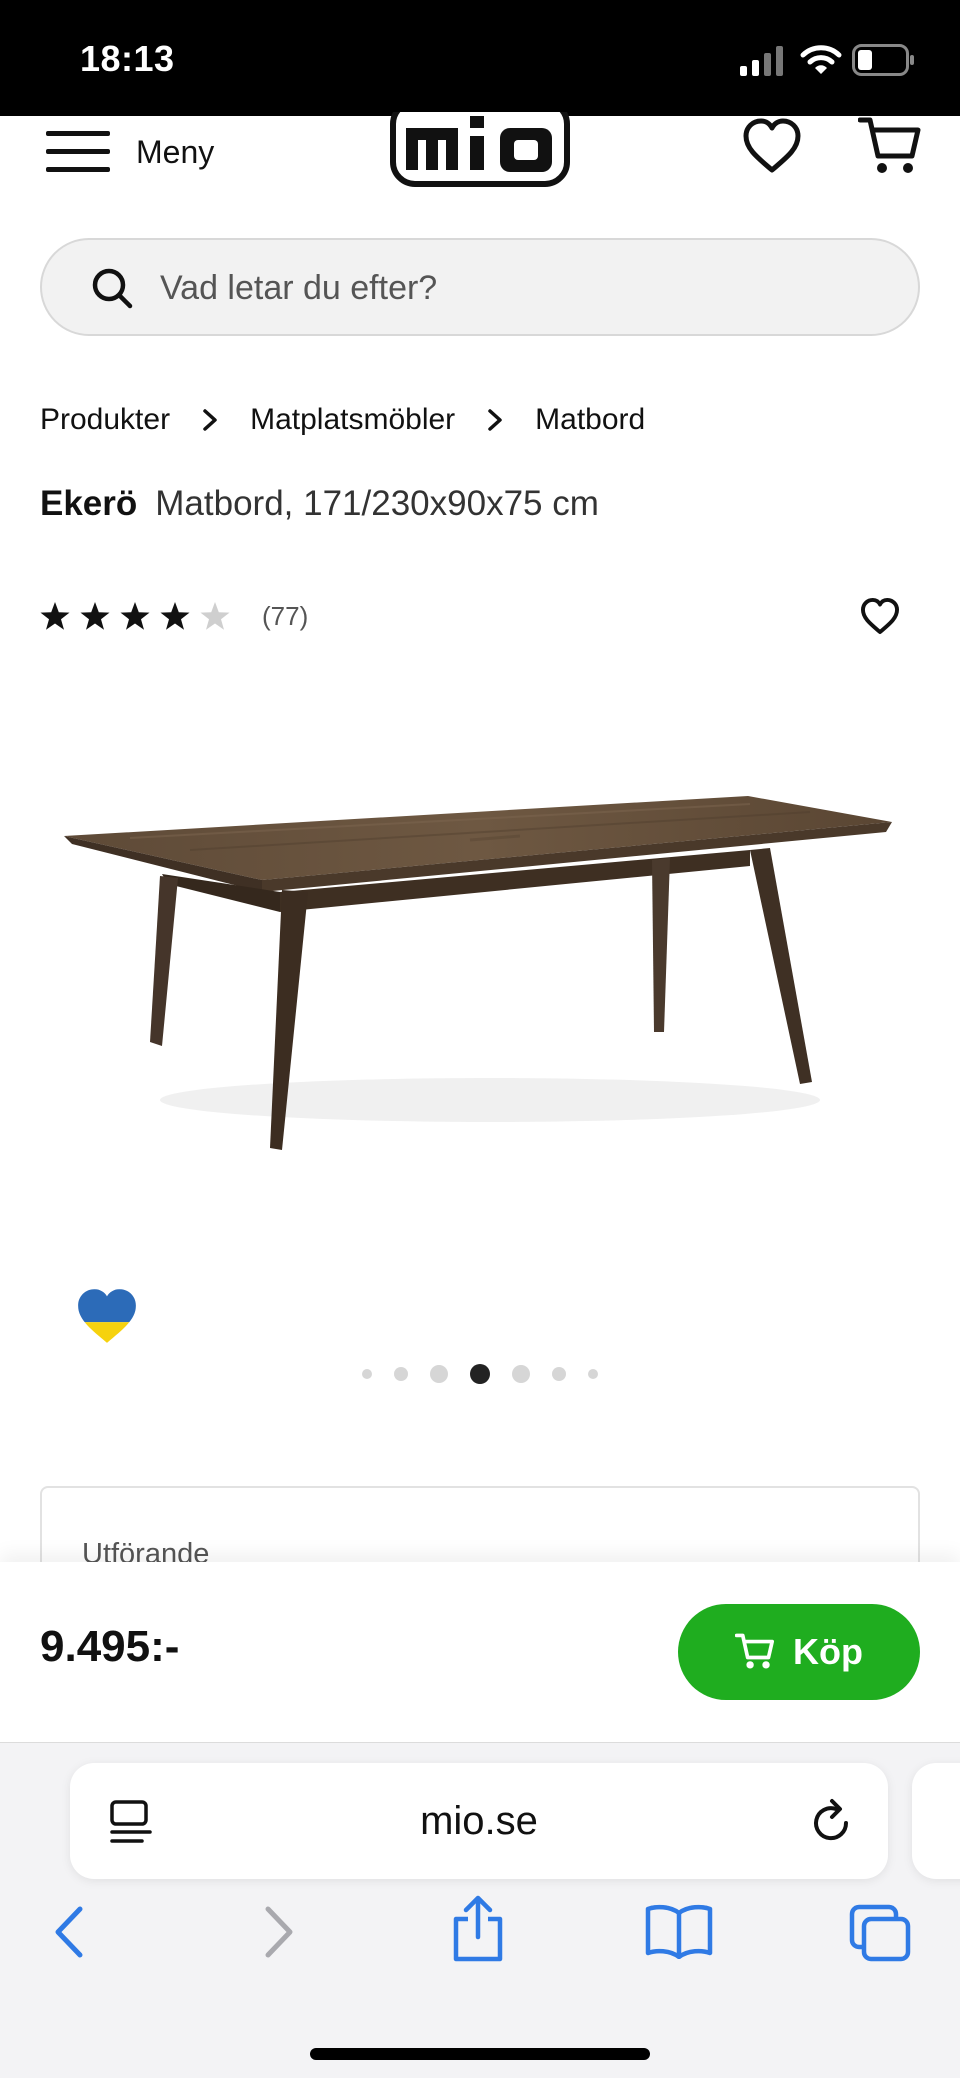 This screenshot has height=2078, width=960. I want to click on next-tab-preview, so click(936, 1821).